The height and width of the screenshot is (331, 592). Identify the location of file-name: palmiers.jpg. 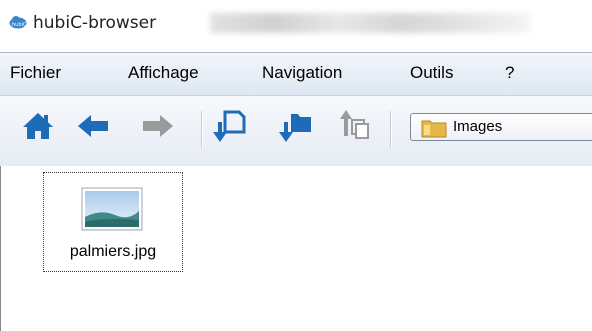
(113, 251).